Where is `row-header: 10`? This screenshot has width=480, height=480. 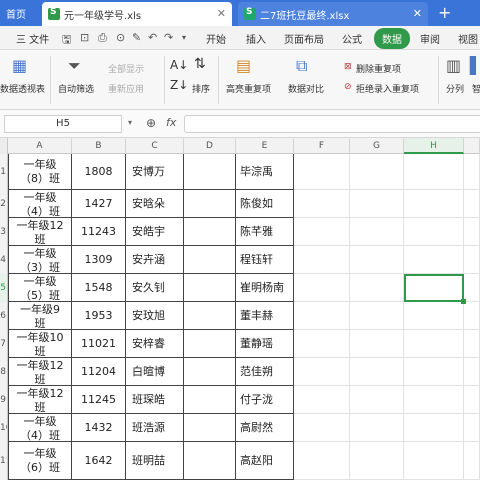
row-header: 10 is located at coordinates (4, 428).